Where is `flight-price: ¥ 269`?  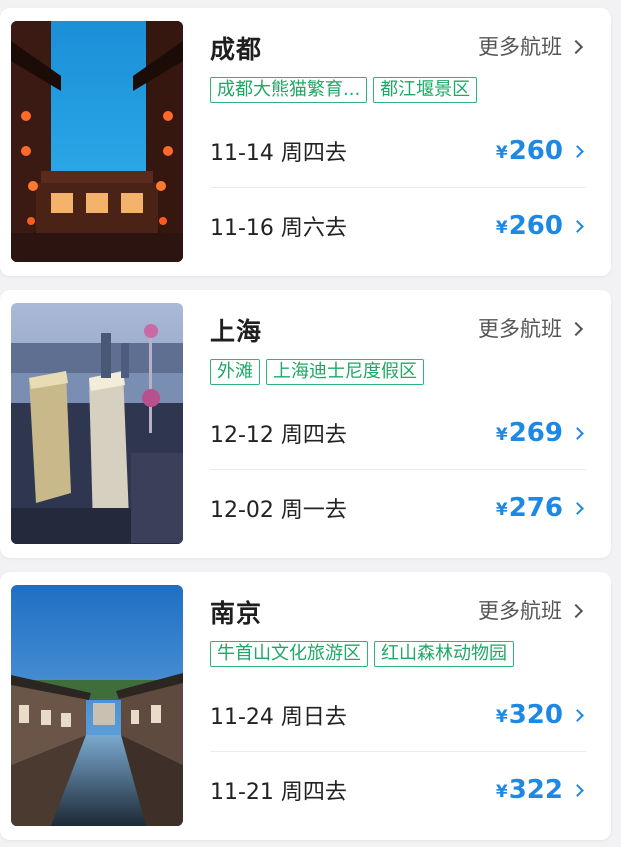
flight-price: ¥ 269 is located at coordinates (541, 433).